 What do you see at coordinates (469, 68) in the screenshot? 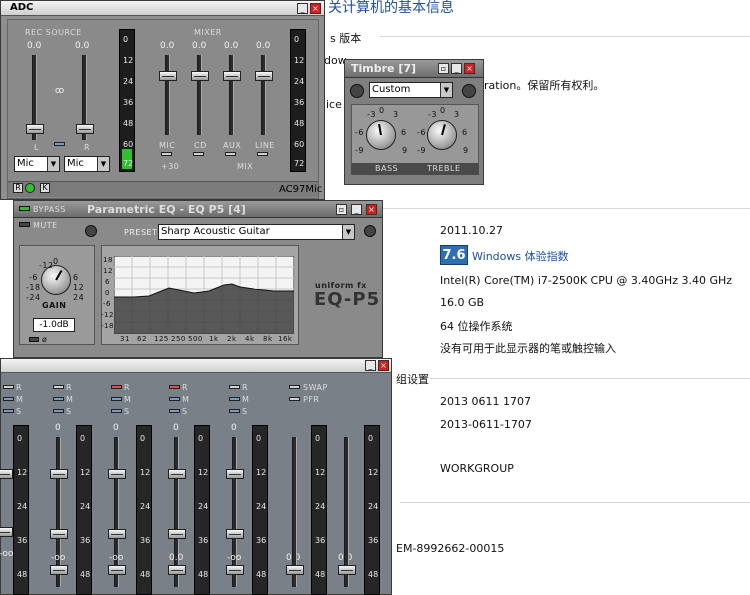
I see `timbre-close-button: ×` at bounding box center [469, 68].